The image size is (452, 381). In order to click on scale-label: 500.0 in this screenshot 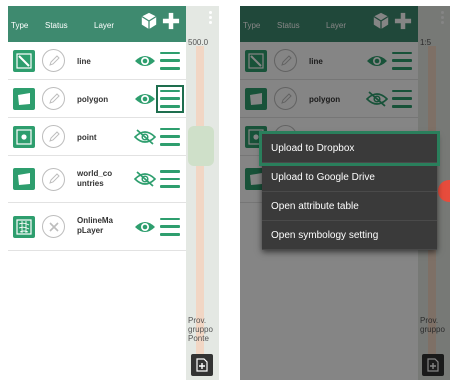, I will do `click(198, 42)`.